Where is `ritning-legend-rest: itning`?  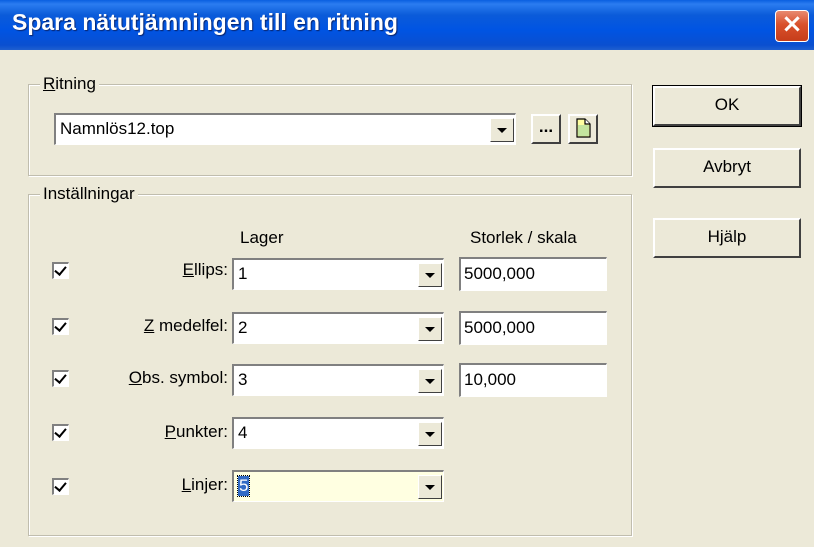 ritning-legend-rest: itning is located at coordinates (75, 83).